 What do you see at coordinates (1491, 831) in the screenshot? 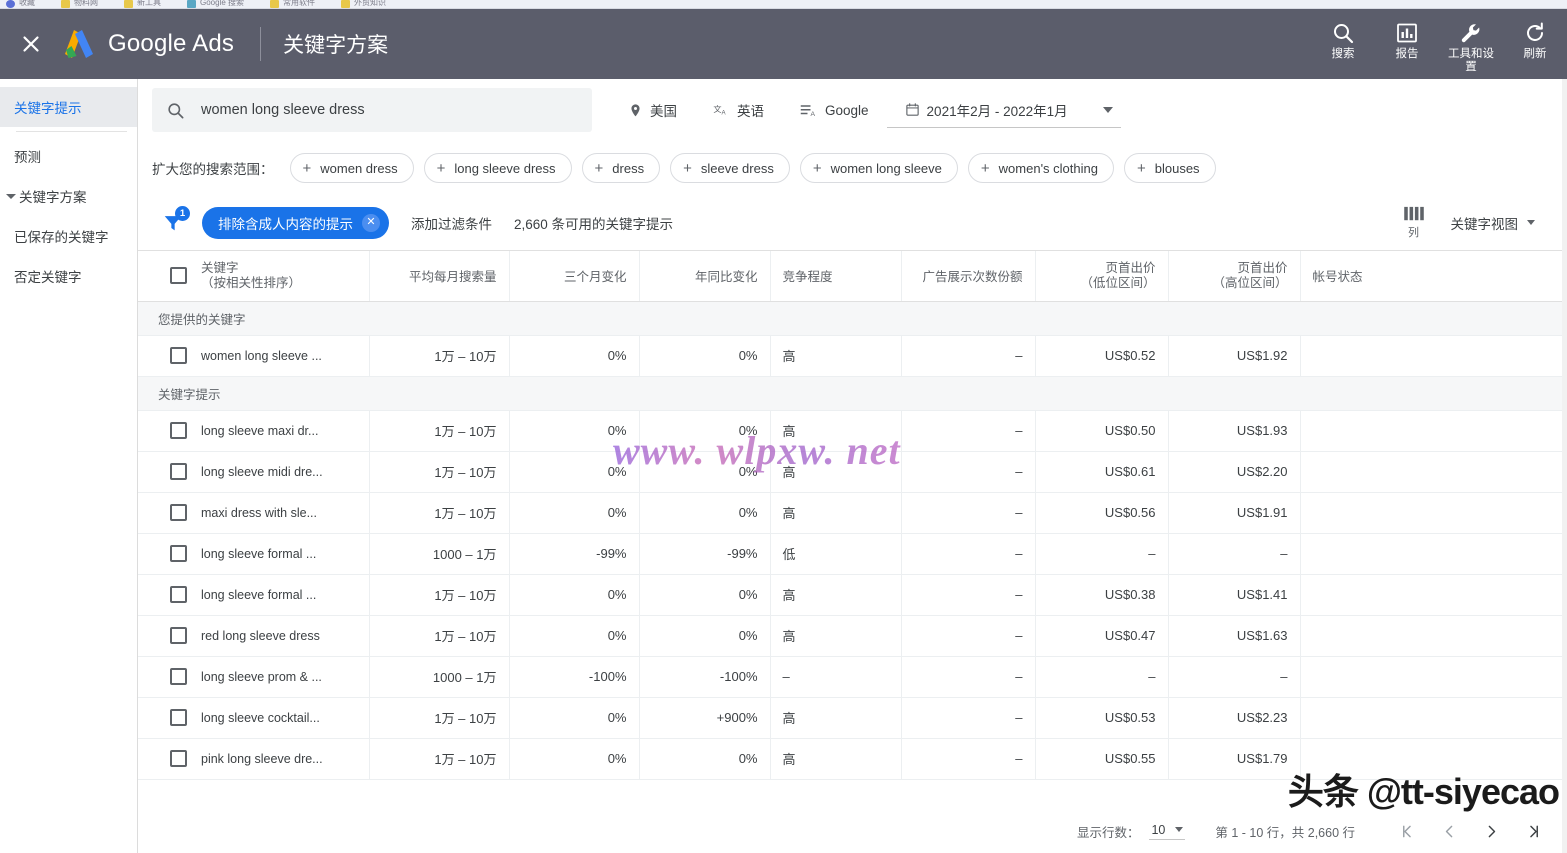
I see `page-next-button` at bounding box center [1491, 831].